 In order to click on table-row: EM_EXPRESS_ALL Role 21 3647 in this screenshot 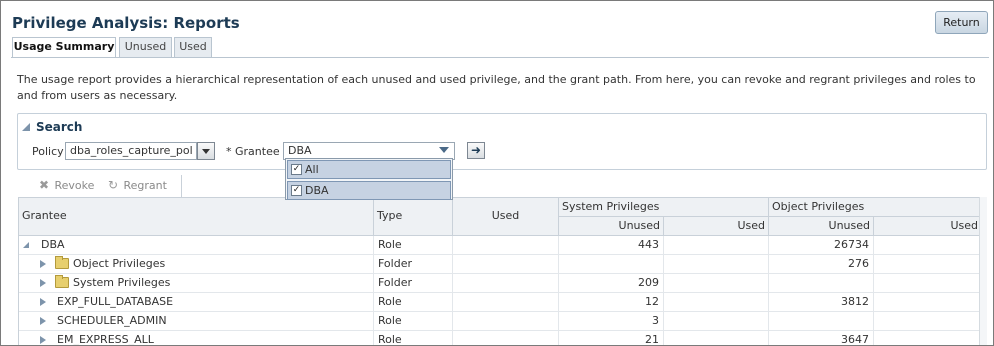, I will do `click(500, 338)`.